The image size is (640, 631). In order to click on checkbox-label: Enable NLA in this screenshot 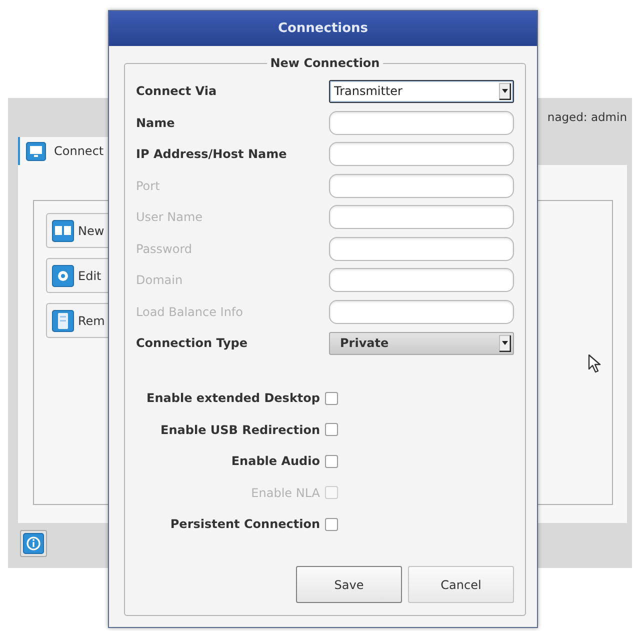, I will do `click(285, 493)`.